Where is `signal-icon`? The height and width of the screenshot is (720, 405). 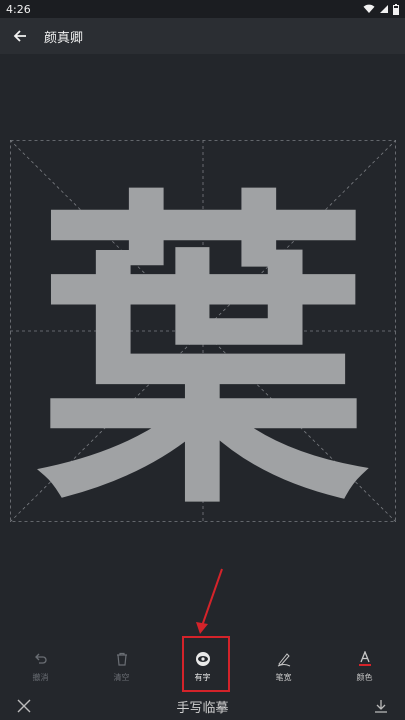
signal-icon is located at coordinates (384, 9).